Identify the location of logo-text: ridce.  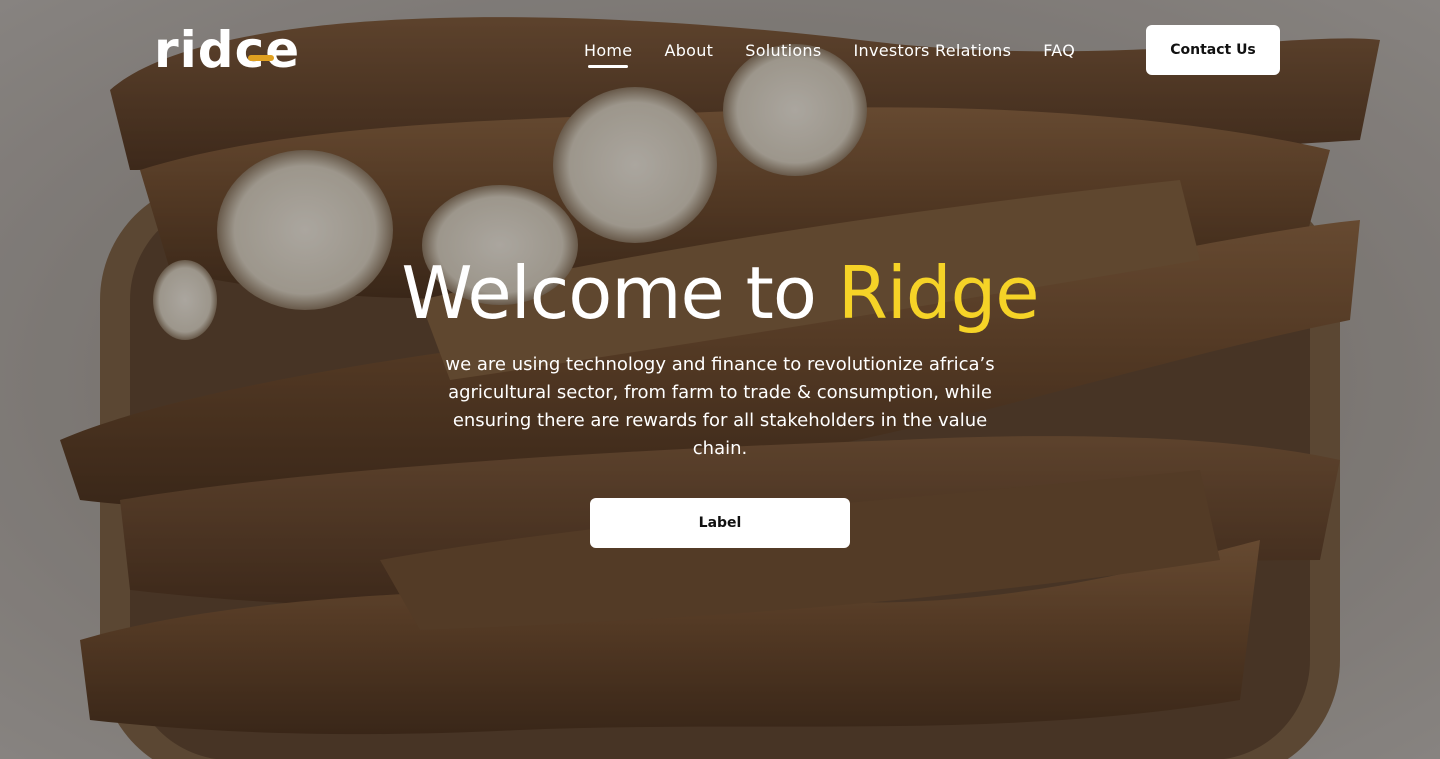
(227, 50).